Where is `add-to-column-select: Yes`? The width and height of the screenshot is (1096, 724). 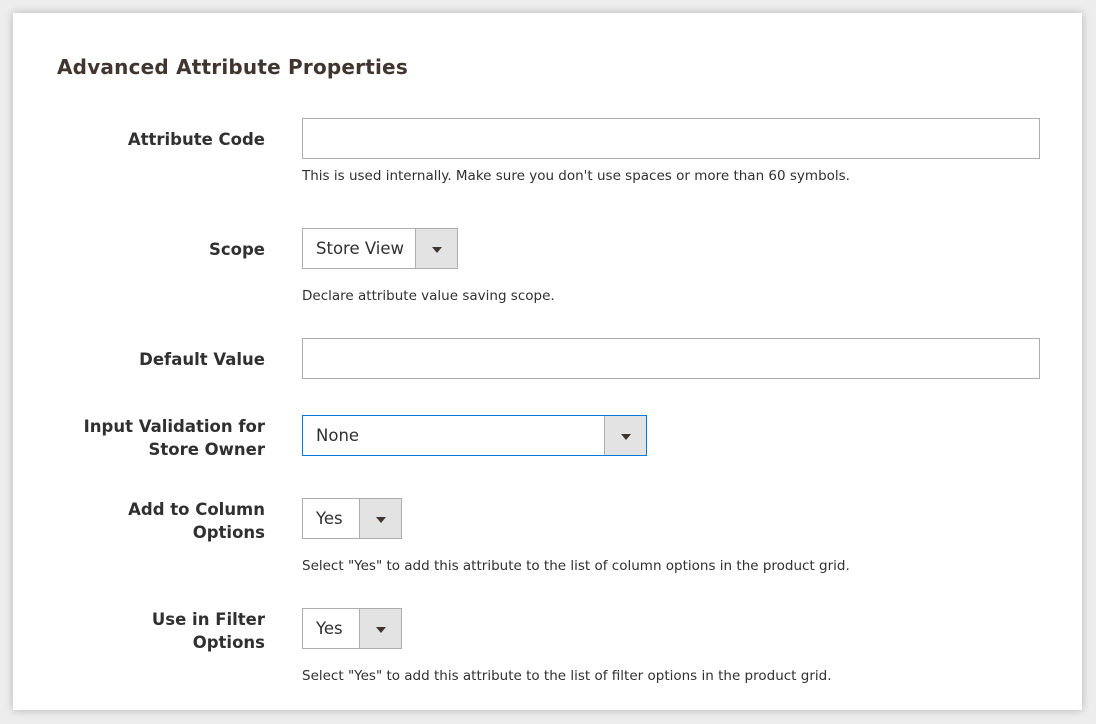 add-to-column-select: Yes is located at coordinates (352, 518).